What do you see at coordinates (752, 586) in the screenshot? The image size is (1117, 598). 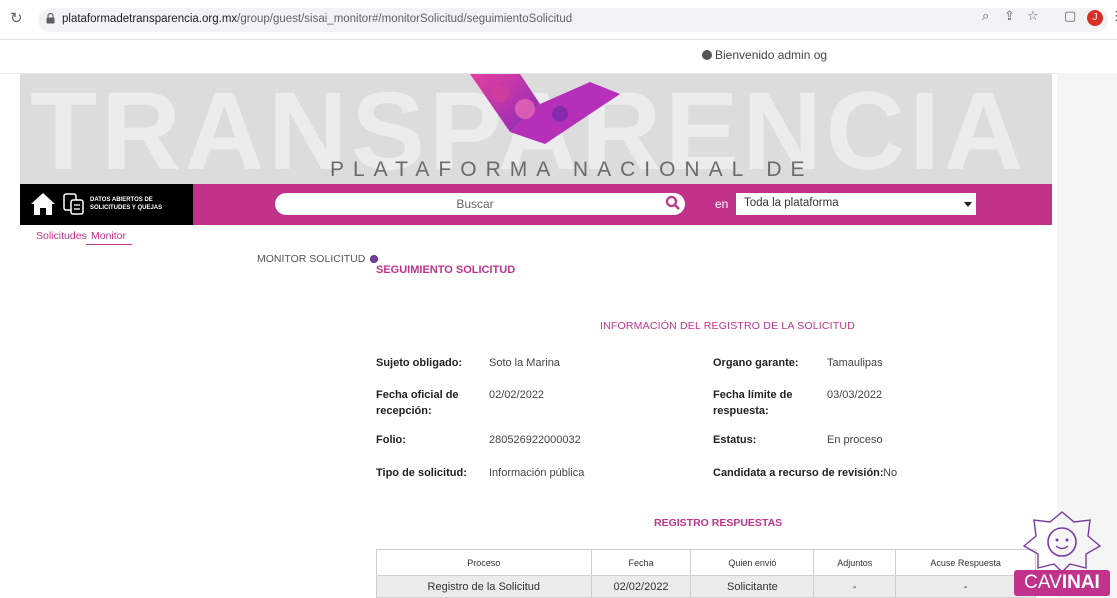 I see `table-cell: Solicitante` at bounding box center [752, 586].